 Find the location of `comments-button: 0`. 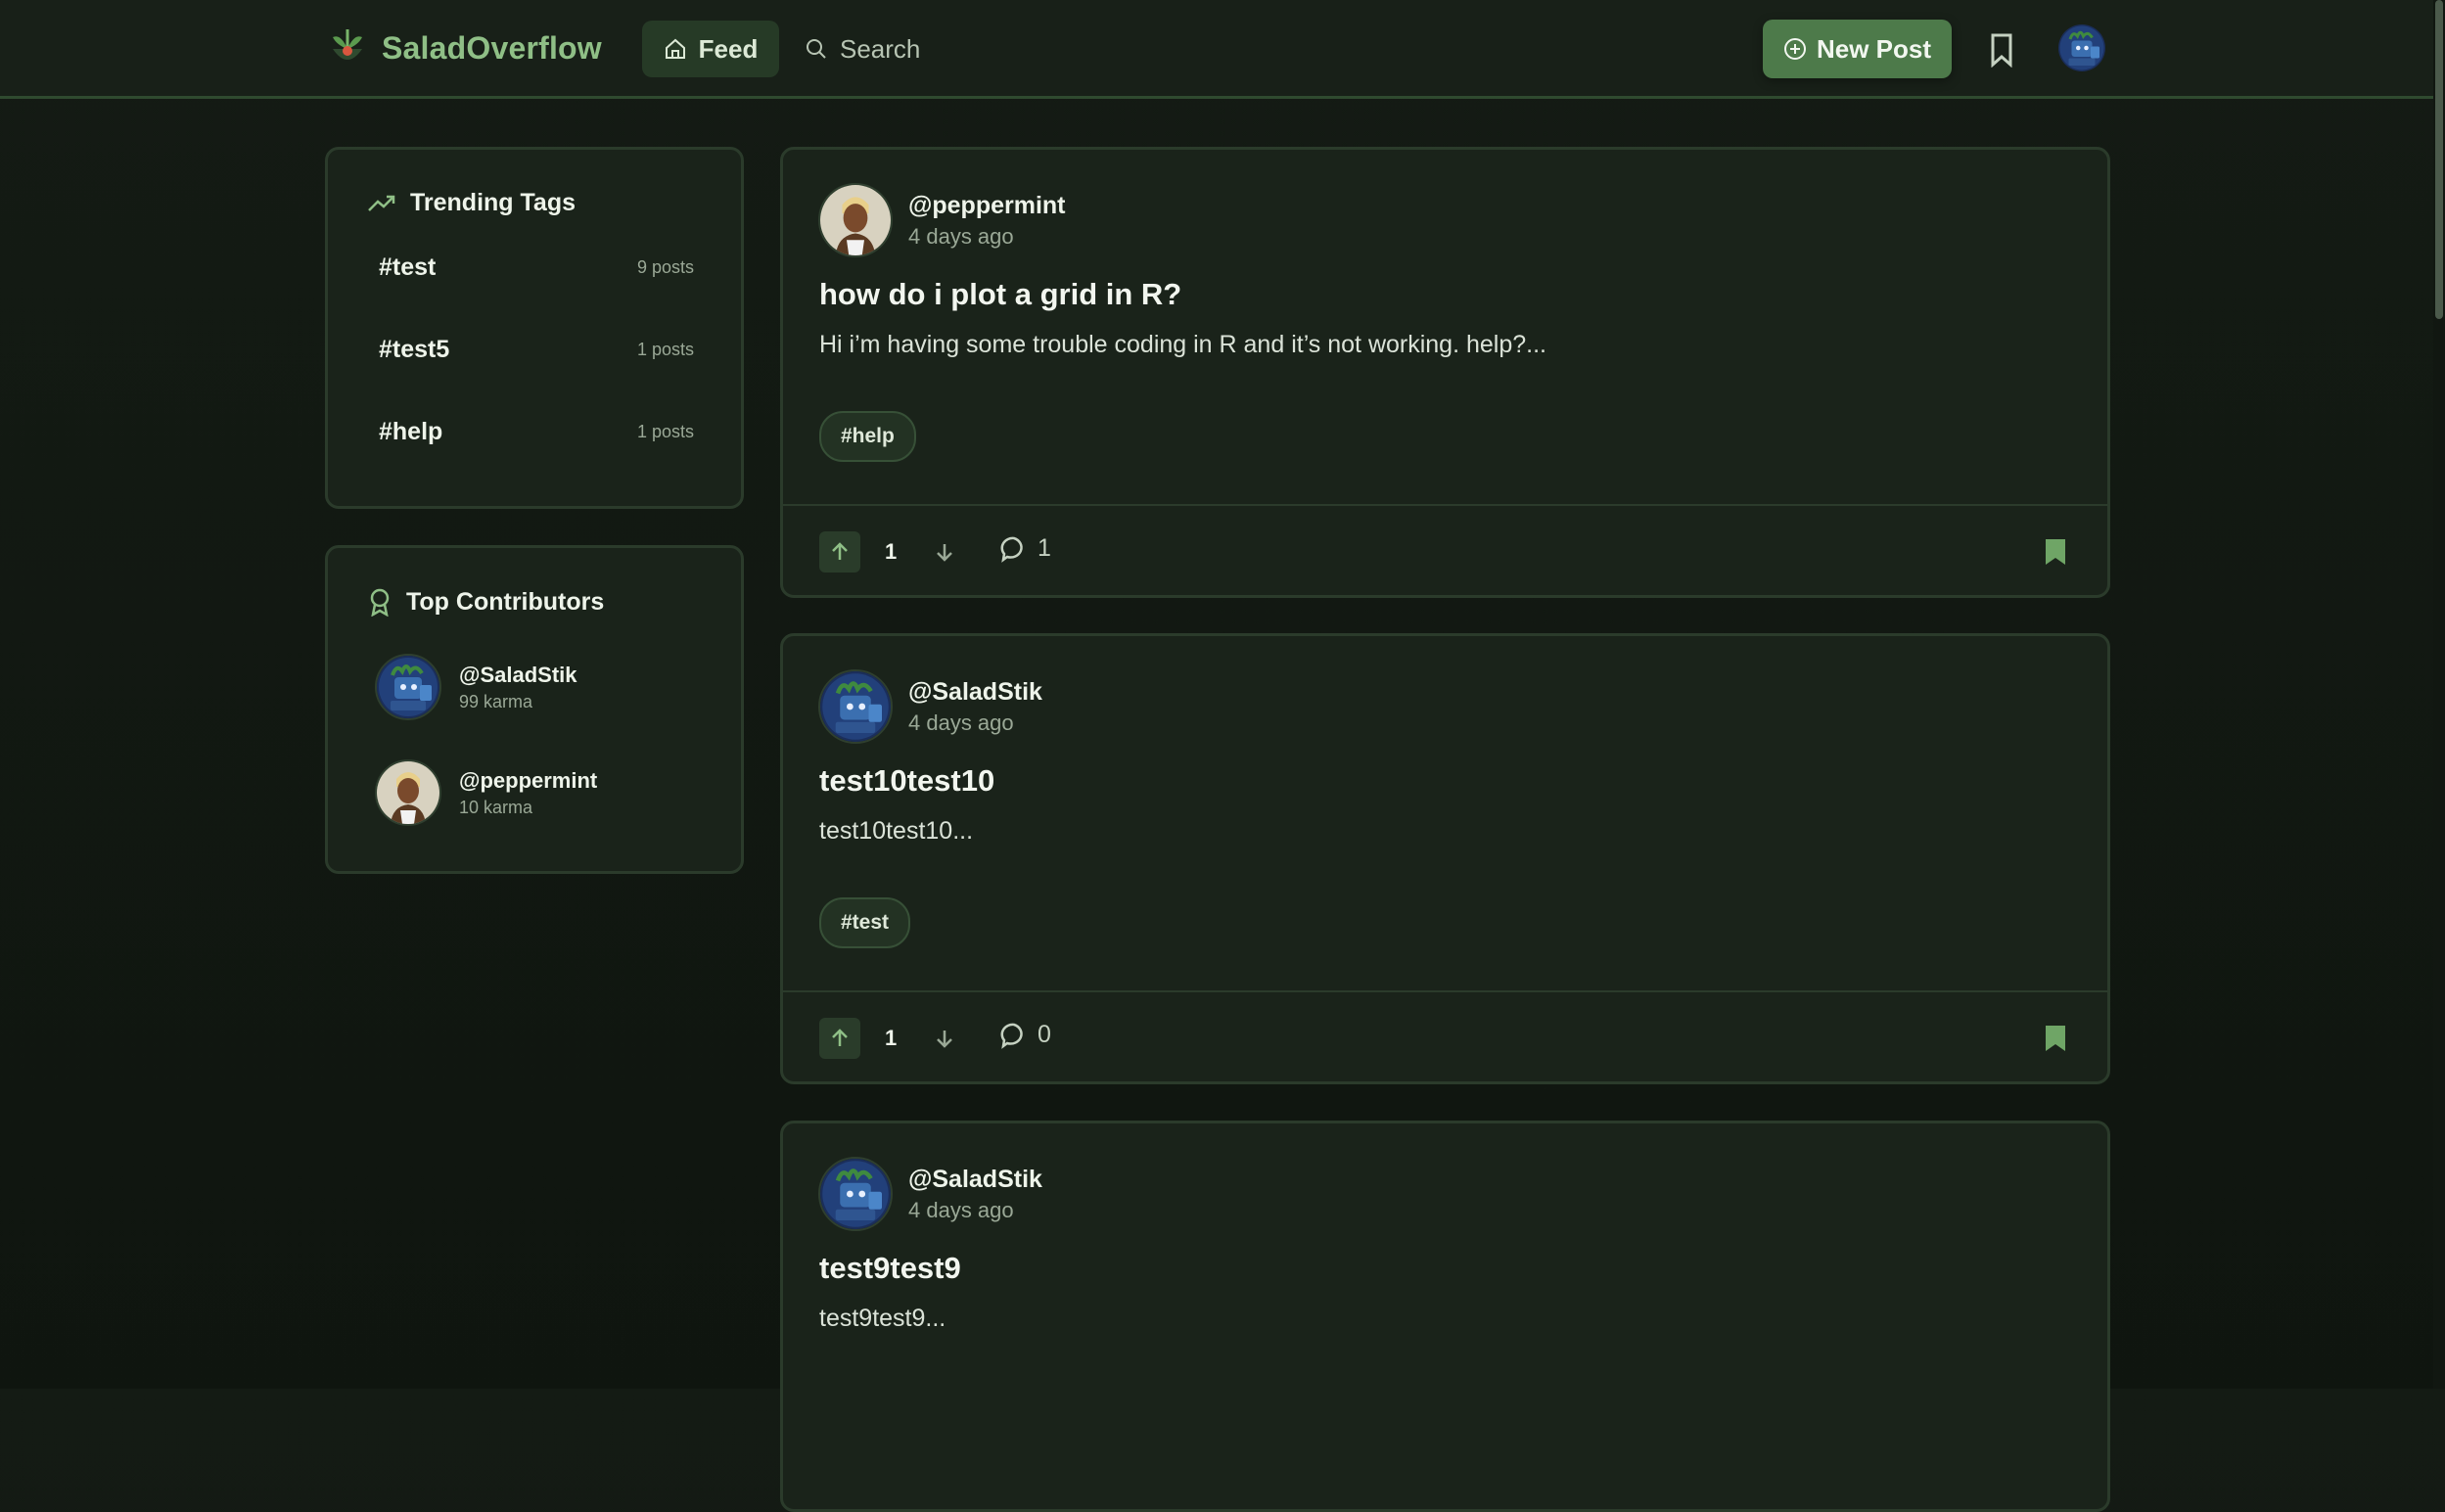

comments-button: 0 is located at coordinates (1025, 1035).